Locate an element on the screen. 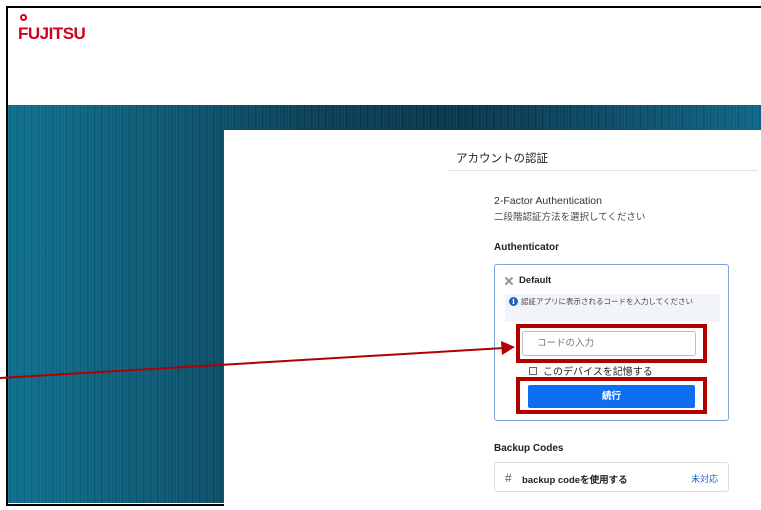  info-icon: i is located at coordinates (513, 301).